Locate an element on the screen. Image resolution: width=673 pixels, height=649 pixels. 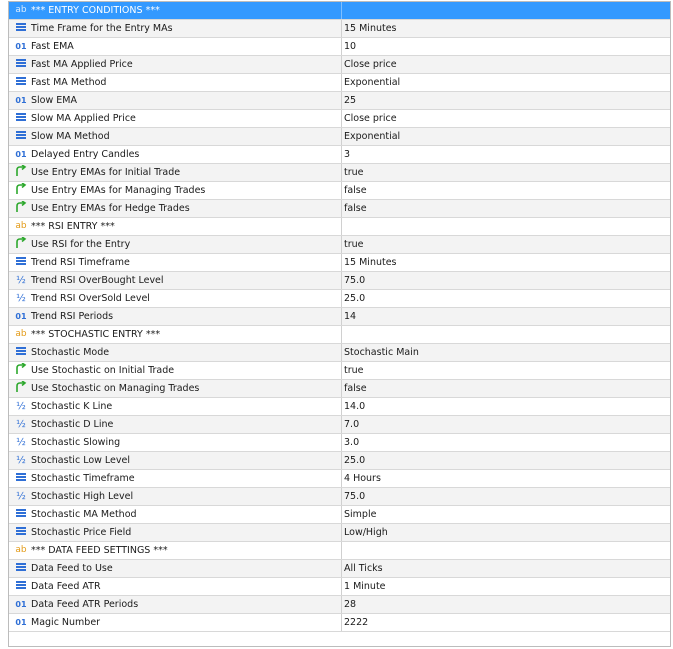
parameter-row: 01 Magic Number 2222 is located at coordinates (339, 623).